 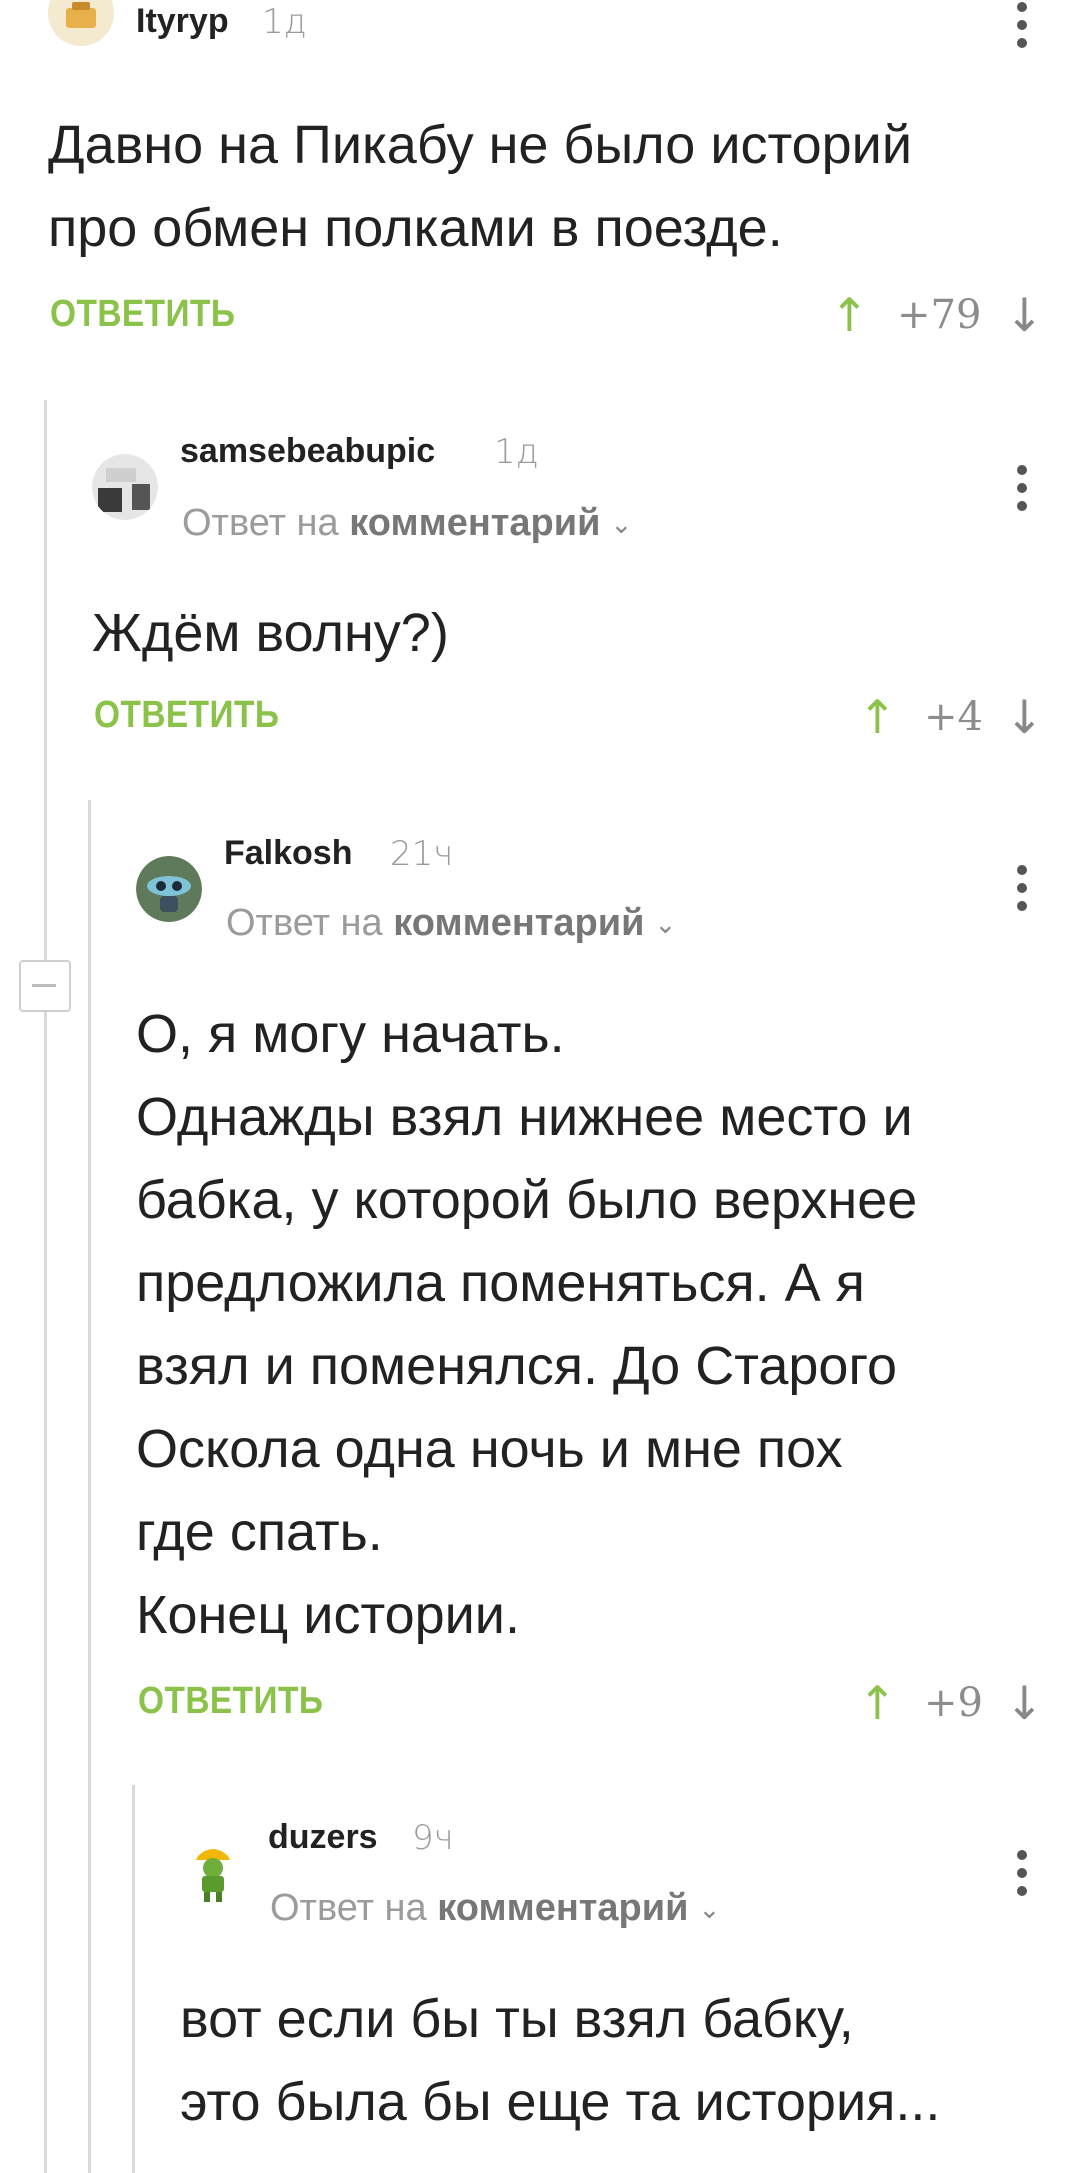 I want to click on comment-time: 9ч, so click(x=433, y=1838).